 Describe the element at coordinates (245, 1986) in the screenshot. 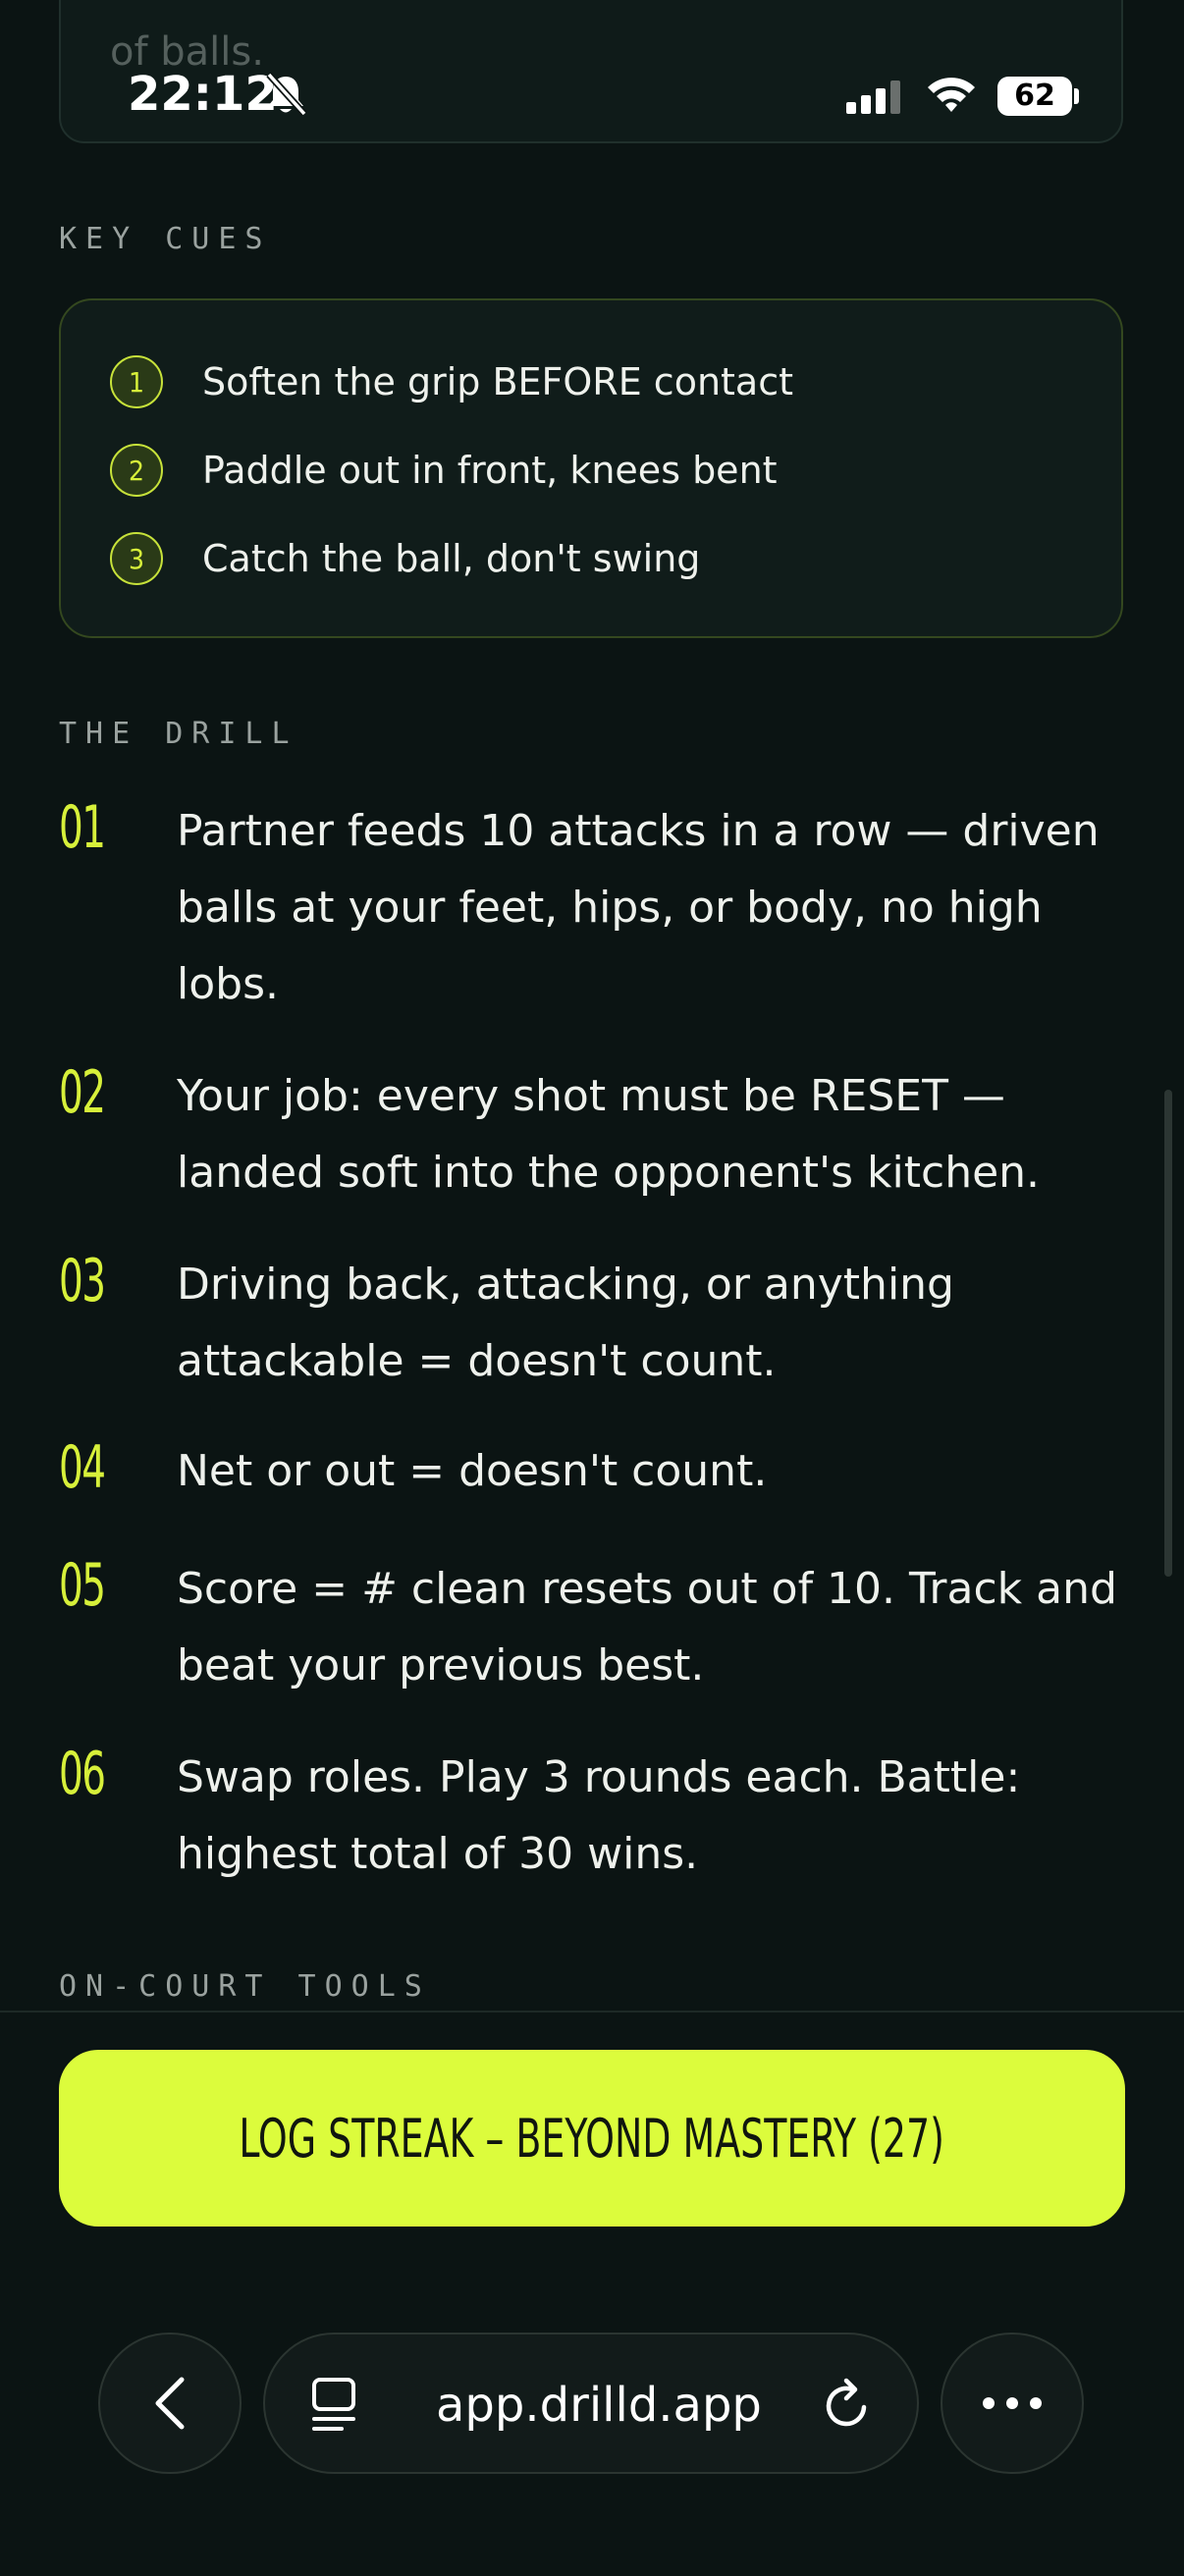

I see `on-court-tools-label: ON-COURT TOOLS` at that location.